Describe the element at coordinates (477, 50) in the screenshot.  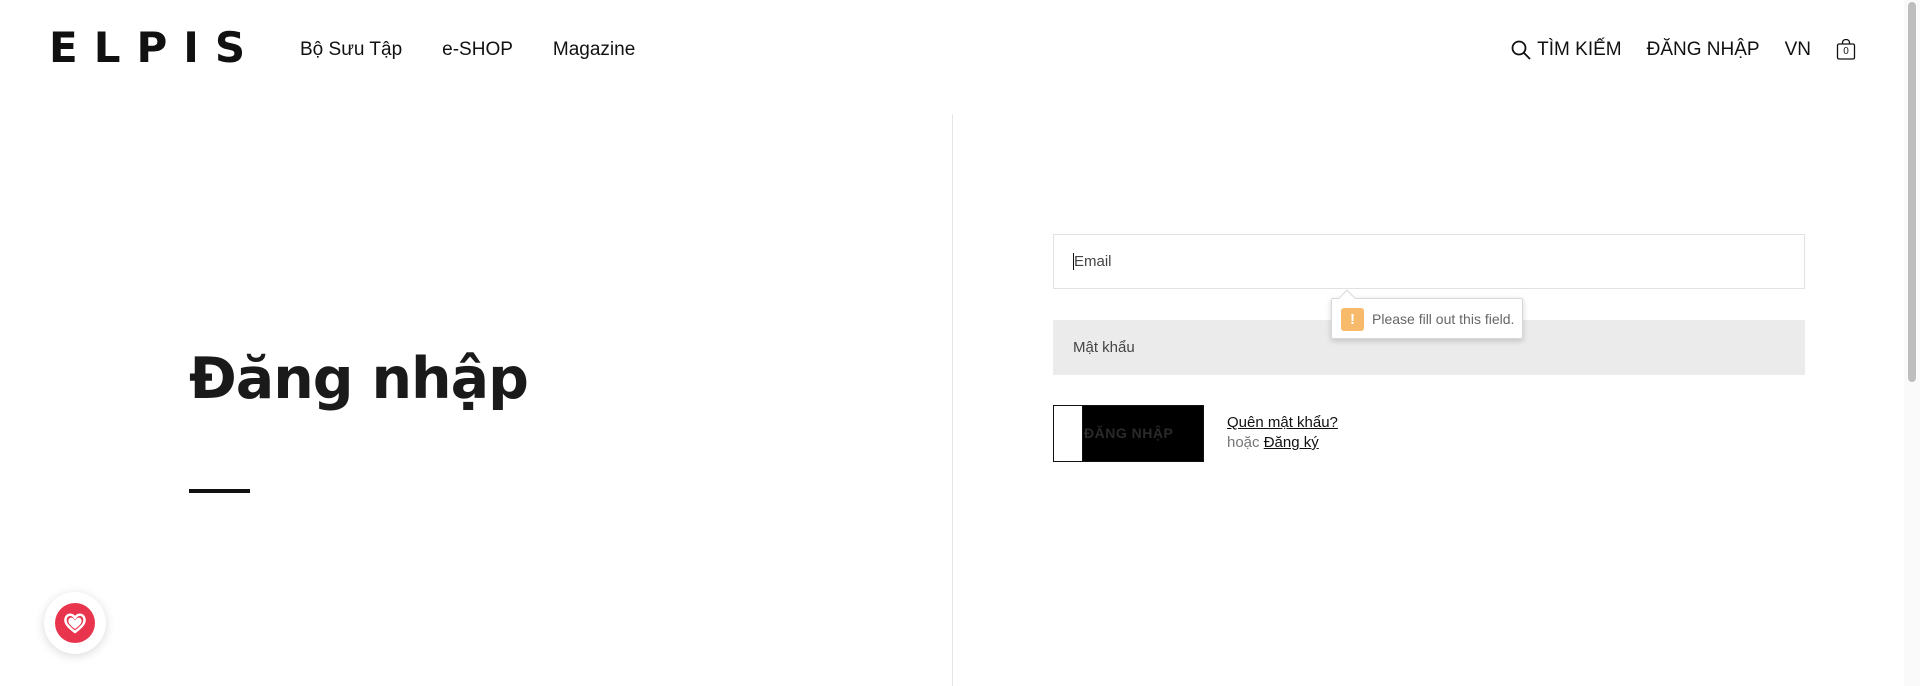
I see `nav-item-eshop: e-SHOP` at that location.